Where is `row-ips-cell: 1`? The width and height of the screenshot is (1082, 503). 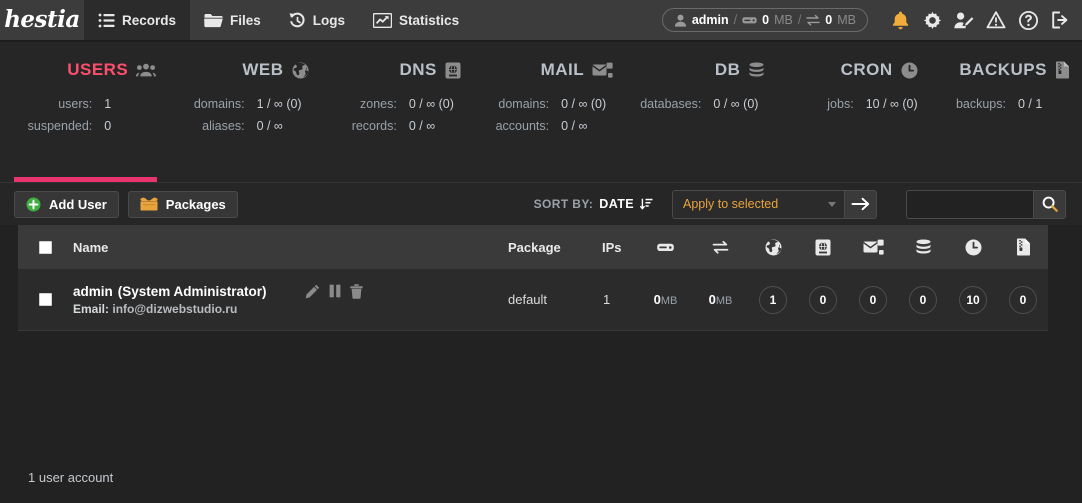 row-ips-cell: 1 is located at coordinates (616, 300).